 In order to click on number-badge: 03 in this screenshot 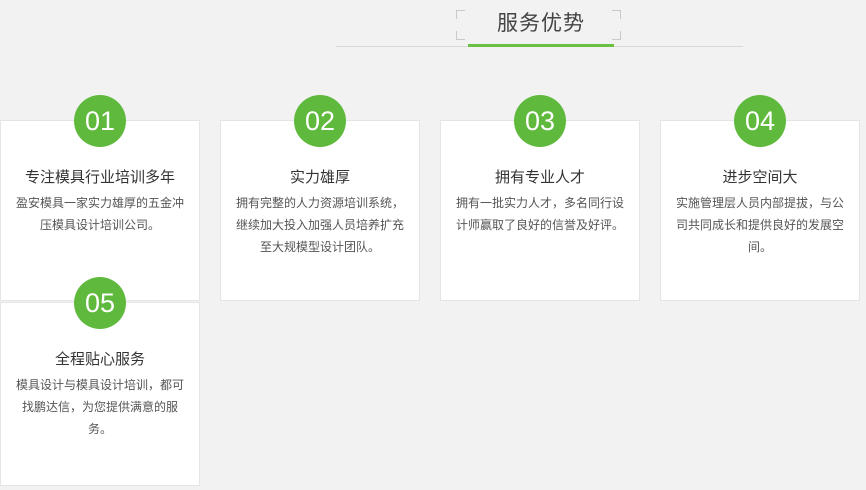, I will do `click(540, 121)`.